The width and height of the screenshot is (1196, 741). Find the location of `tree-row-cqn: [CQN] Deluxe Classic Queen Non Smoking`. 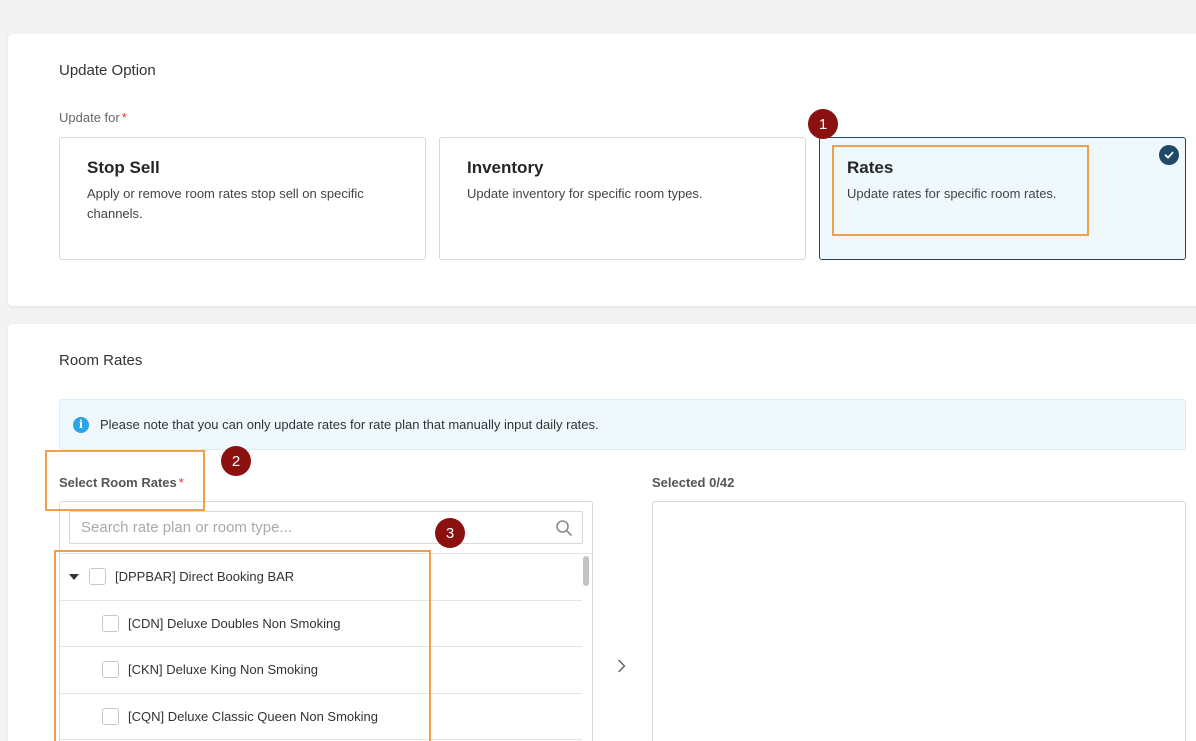

tree-row-cqn: [CQN] Deluxe Classic Queen Non Smoking is located at coordinates (321, 717).